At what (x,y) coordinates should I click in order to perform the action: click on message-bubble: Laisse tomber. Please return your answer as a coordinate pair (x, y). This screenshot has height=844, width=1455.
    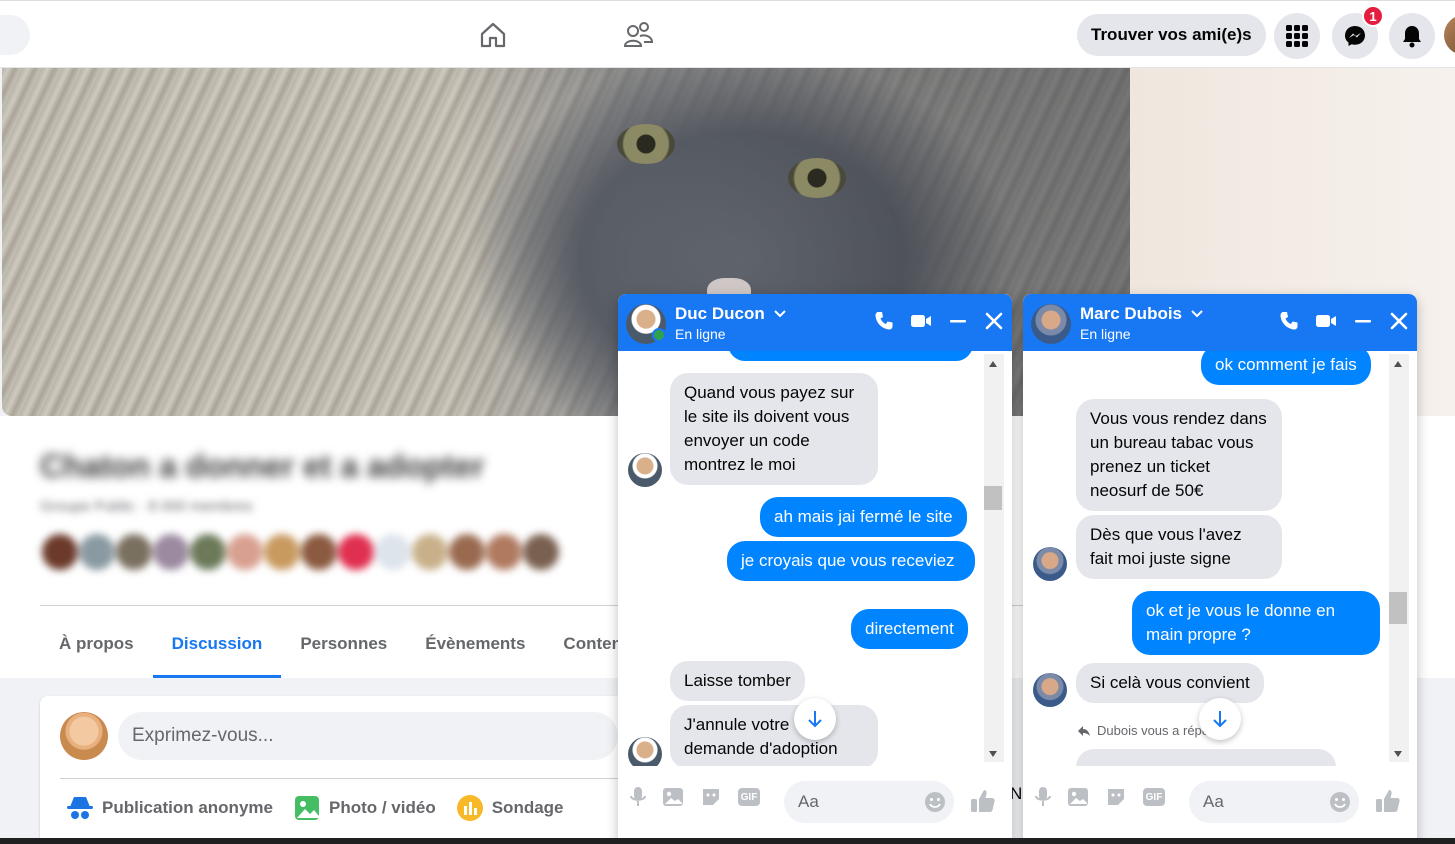
    Looking at the image, I should click on (737, 681).